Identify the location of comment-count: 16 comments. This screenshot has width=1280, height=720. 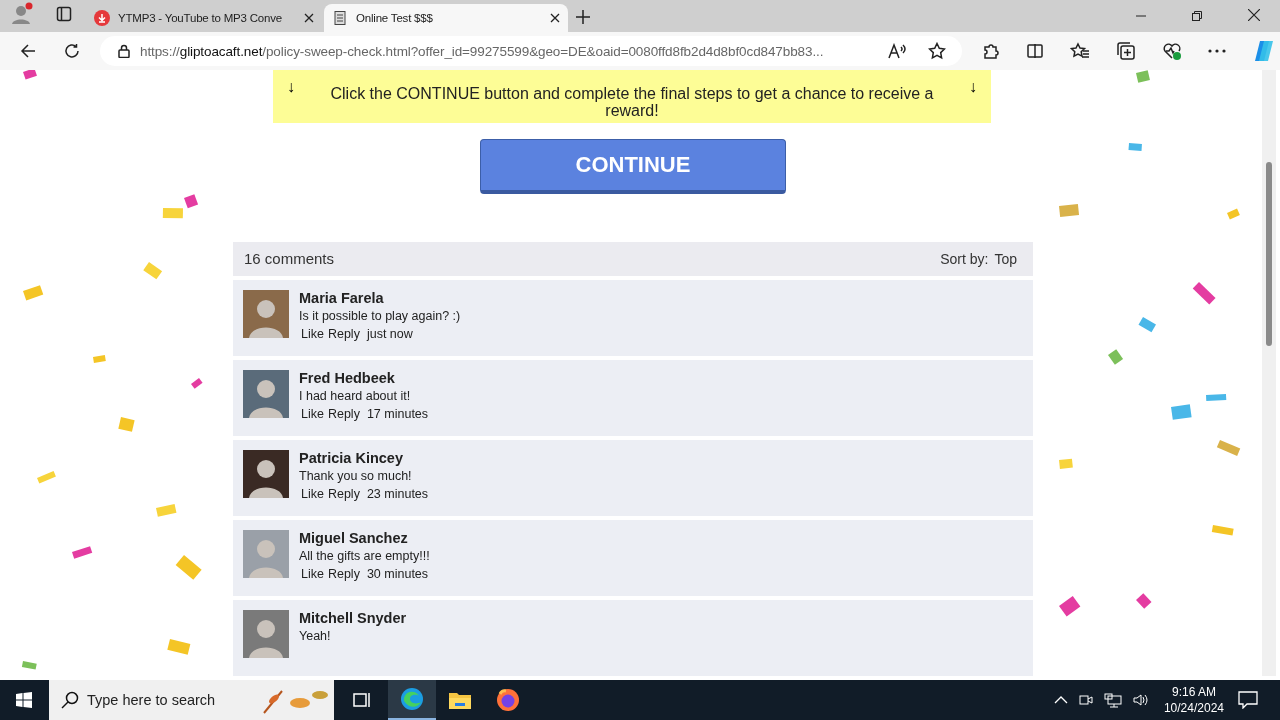
(289, 259).